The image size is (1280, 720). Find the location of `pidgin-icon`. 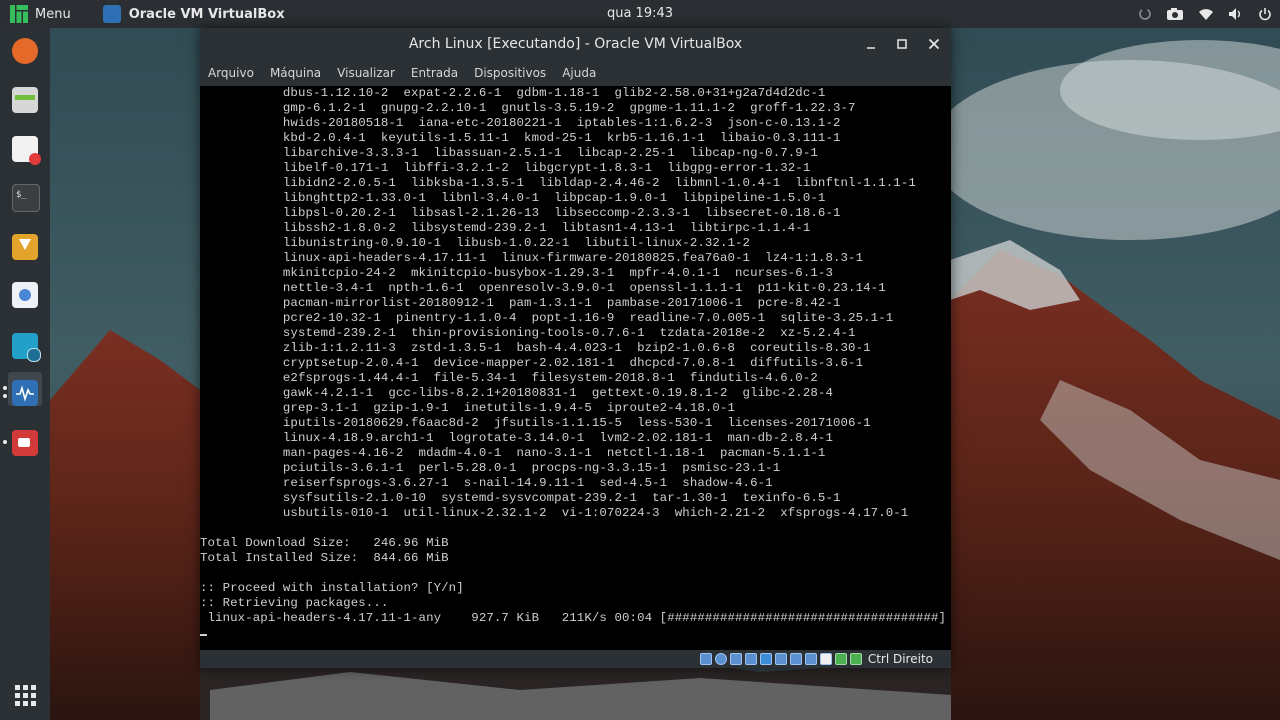

pidgin-icon is located at coordinates (25, 295).